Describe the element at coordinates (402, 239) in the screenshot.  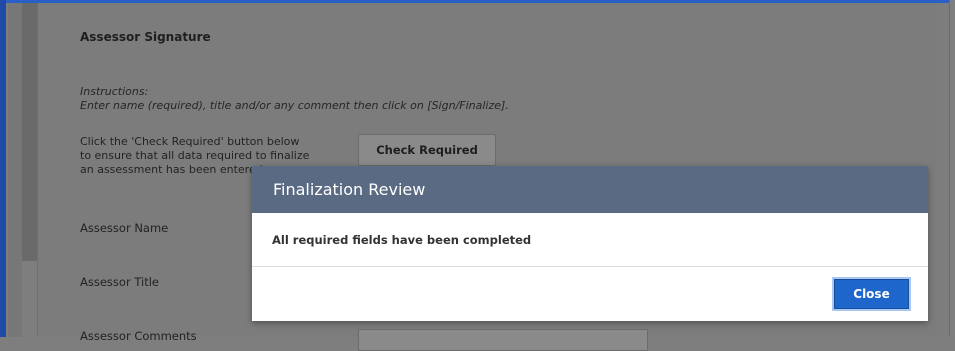
I see `dialog-message: All required fields have been completed` at that location.